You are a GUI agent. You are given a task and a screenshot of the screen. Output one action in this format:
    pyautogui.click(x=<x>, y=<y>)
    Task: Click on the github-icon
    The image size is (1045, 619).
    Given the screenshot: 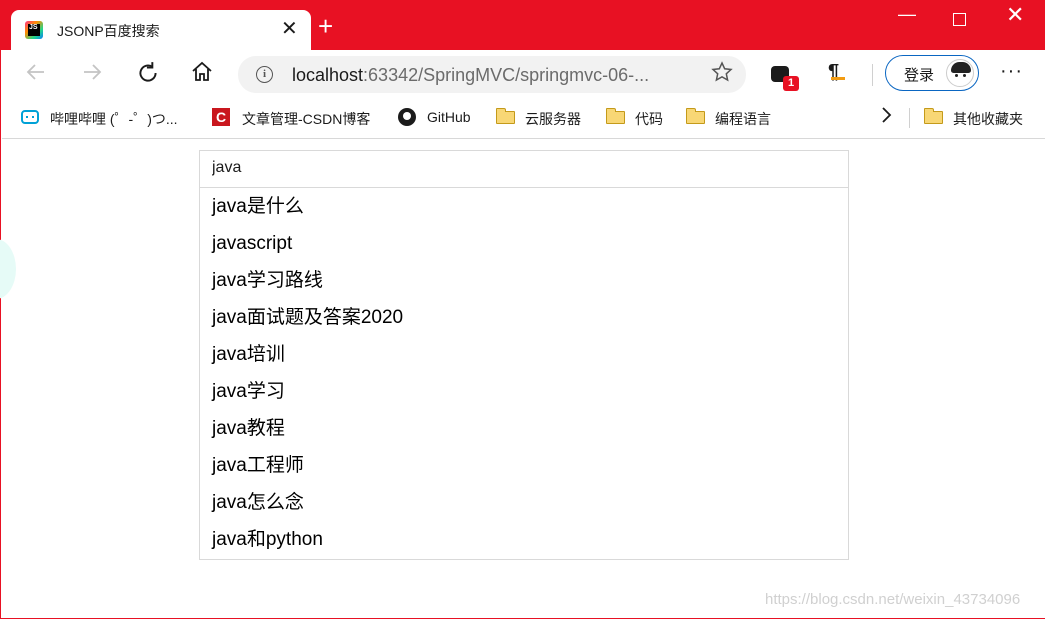 What is the action you would take?
    pyautogui.click(x=407, y=117)
    